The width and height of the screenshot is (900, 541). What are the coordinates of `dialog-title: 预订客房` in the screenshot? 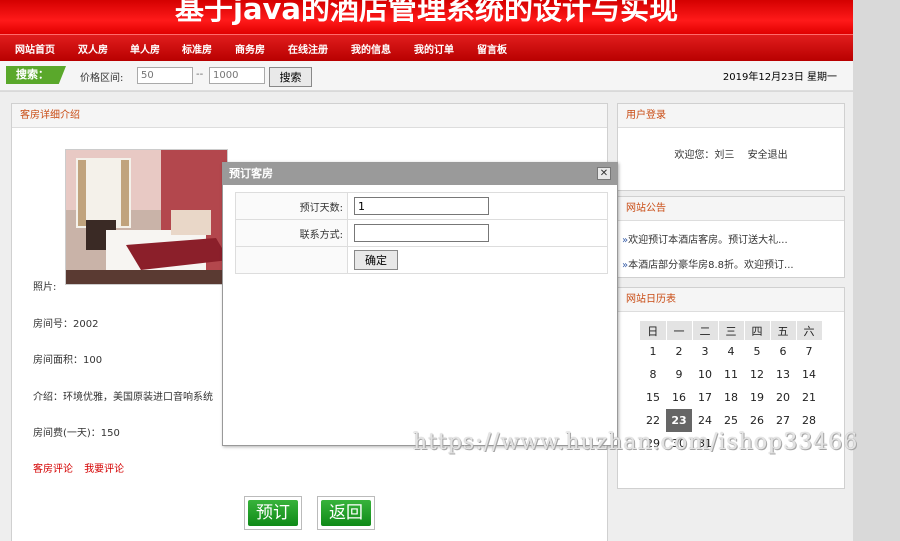 It's located at (251, 173).